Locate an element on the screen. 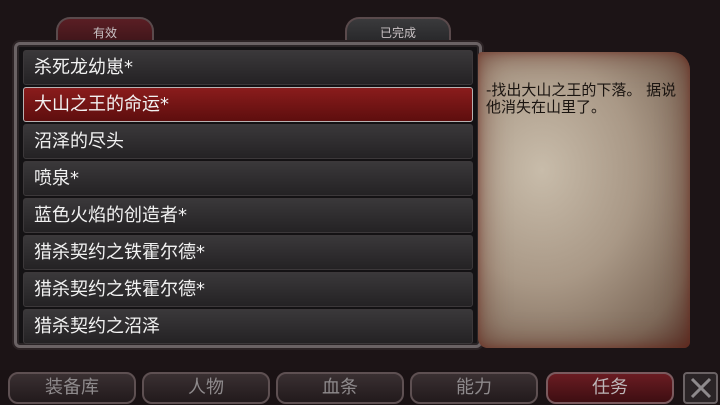  quest-item-hunt-contract-swamp: 猎杀契约之沼泽 is located at coordinates (248, 326).